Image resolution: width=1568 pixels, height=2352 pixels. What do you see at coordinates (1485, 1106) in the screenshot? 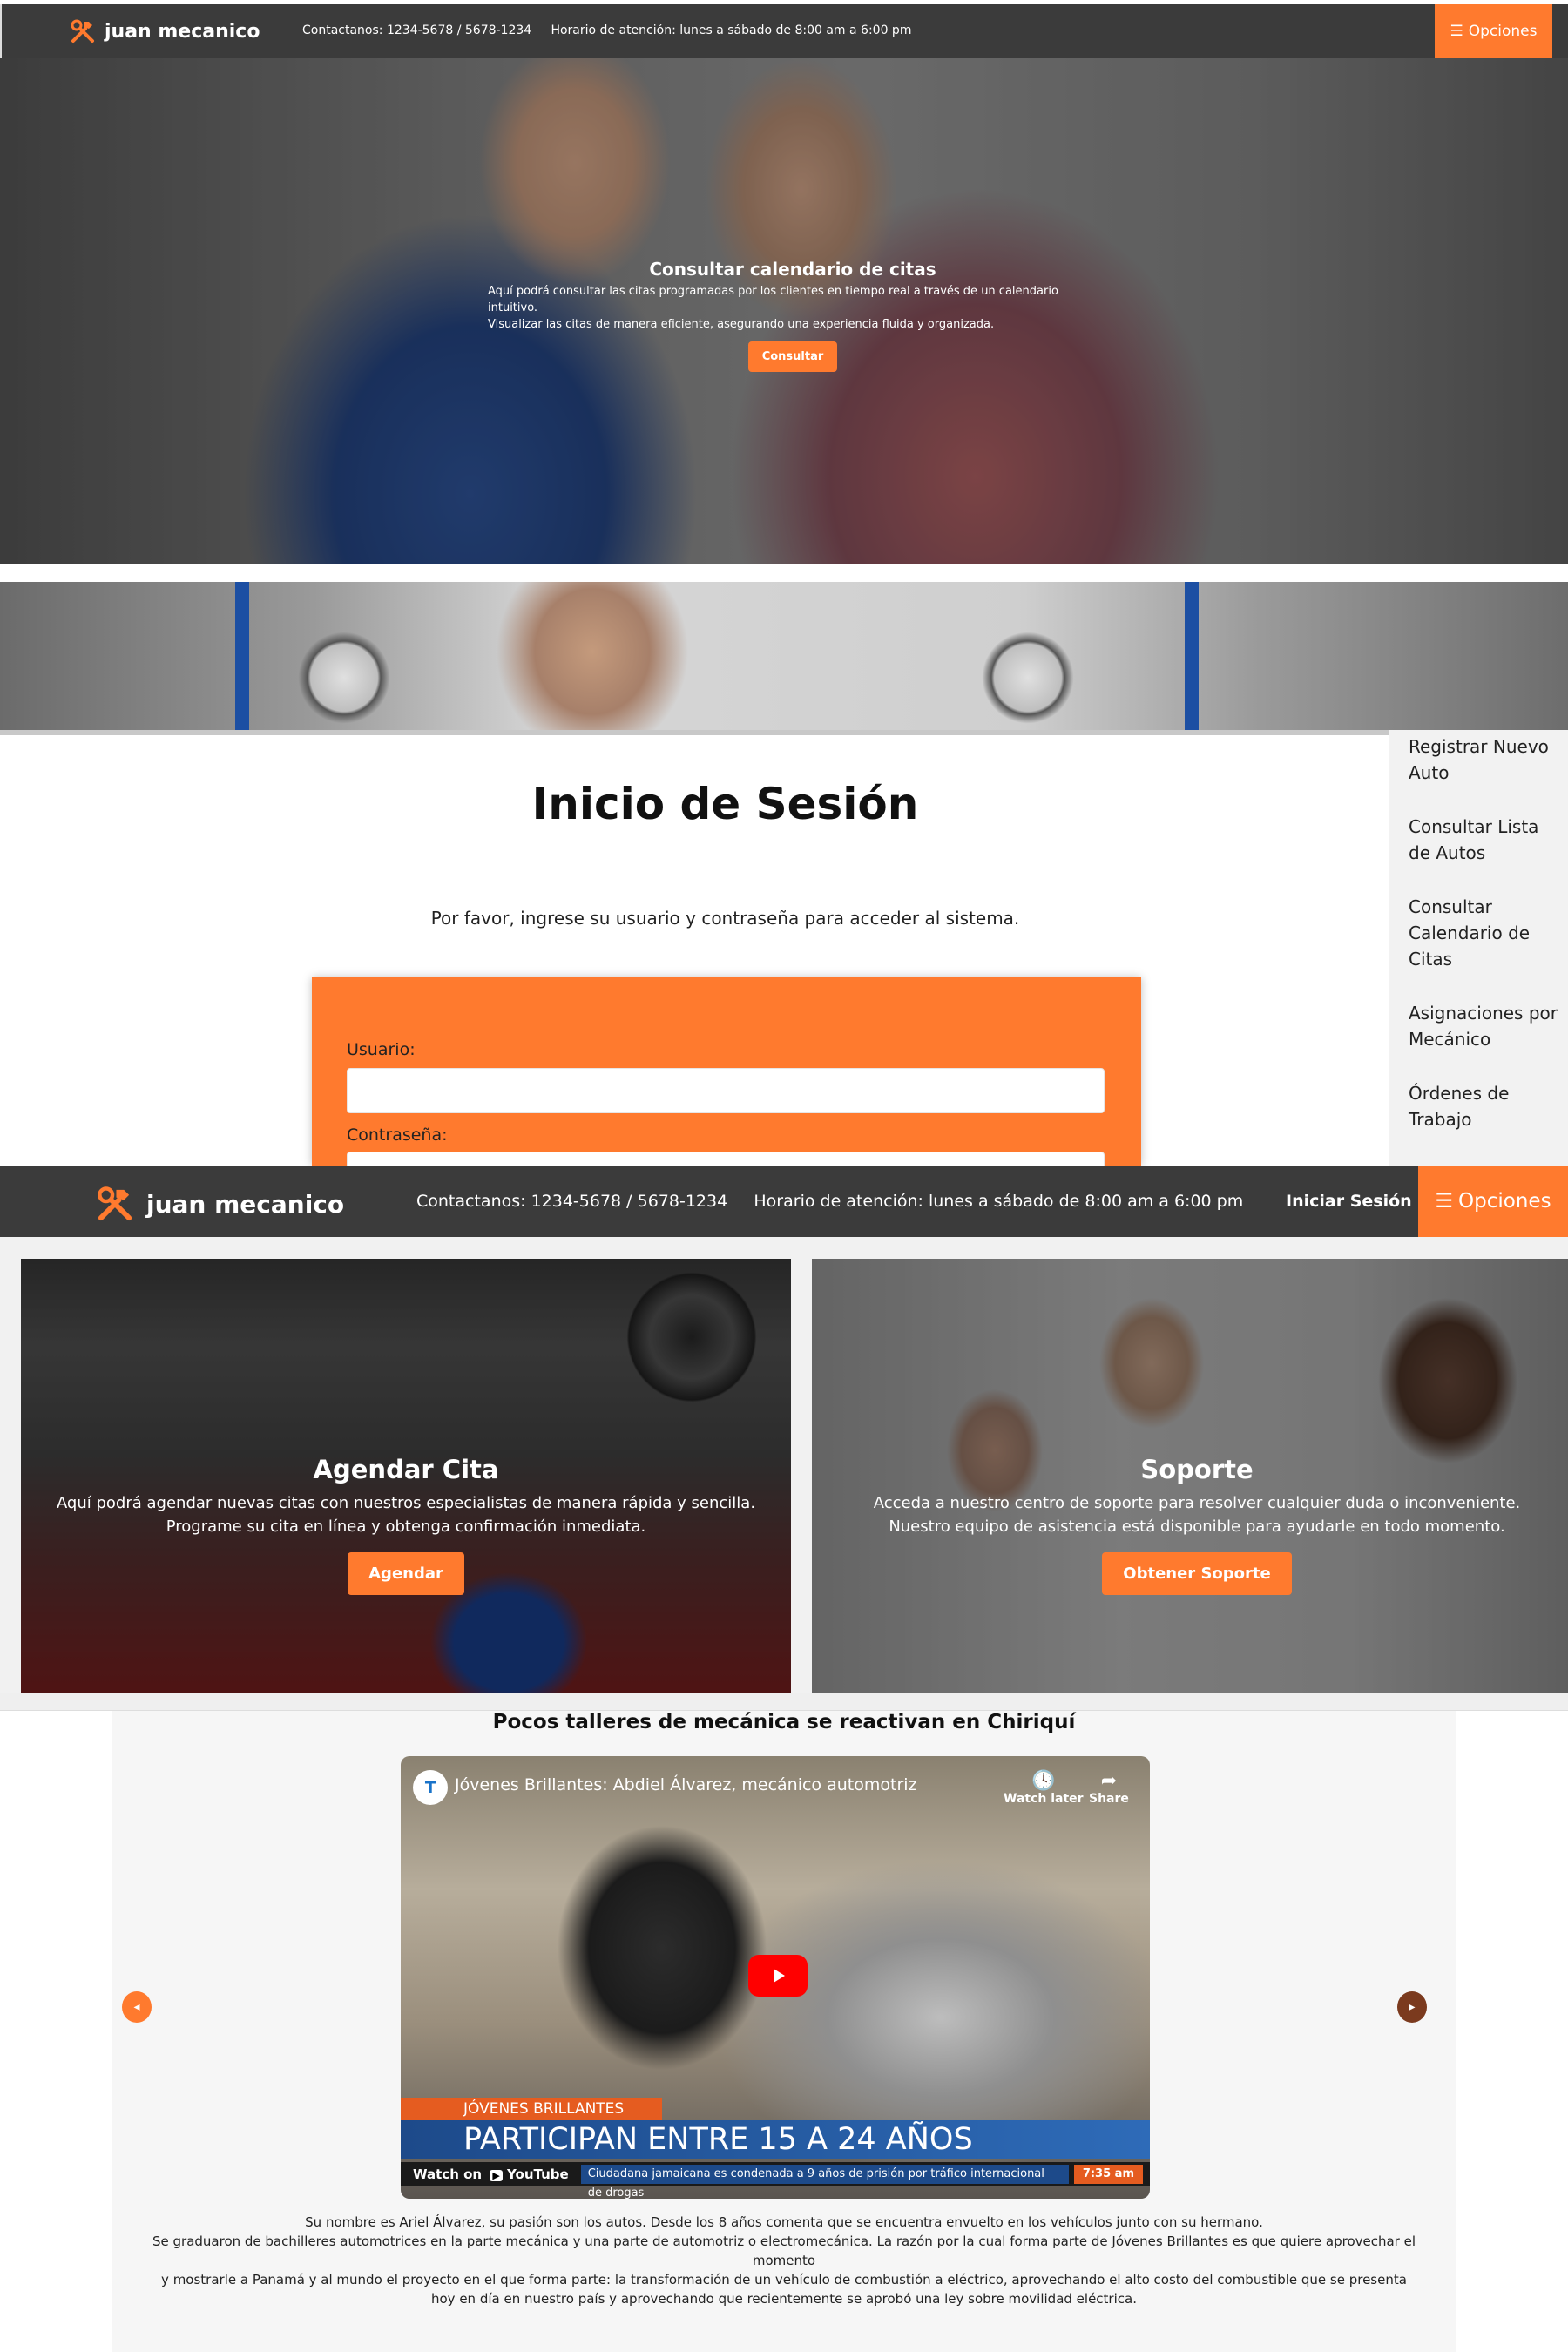
I see `menu-item-work-orders: Órdenes de Trabajo` at bounding box center [1485, 1106].